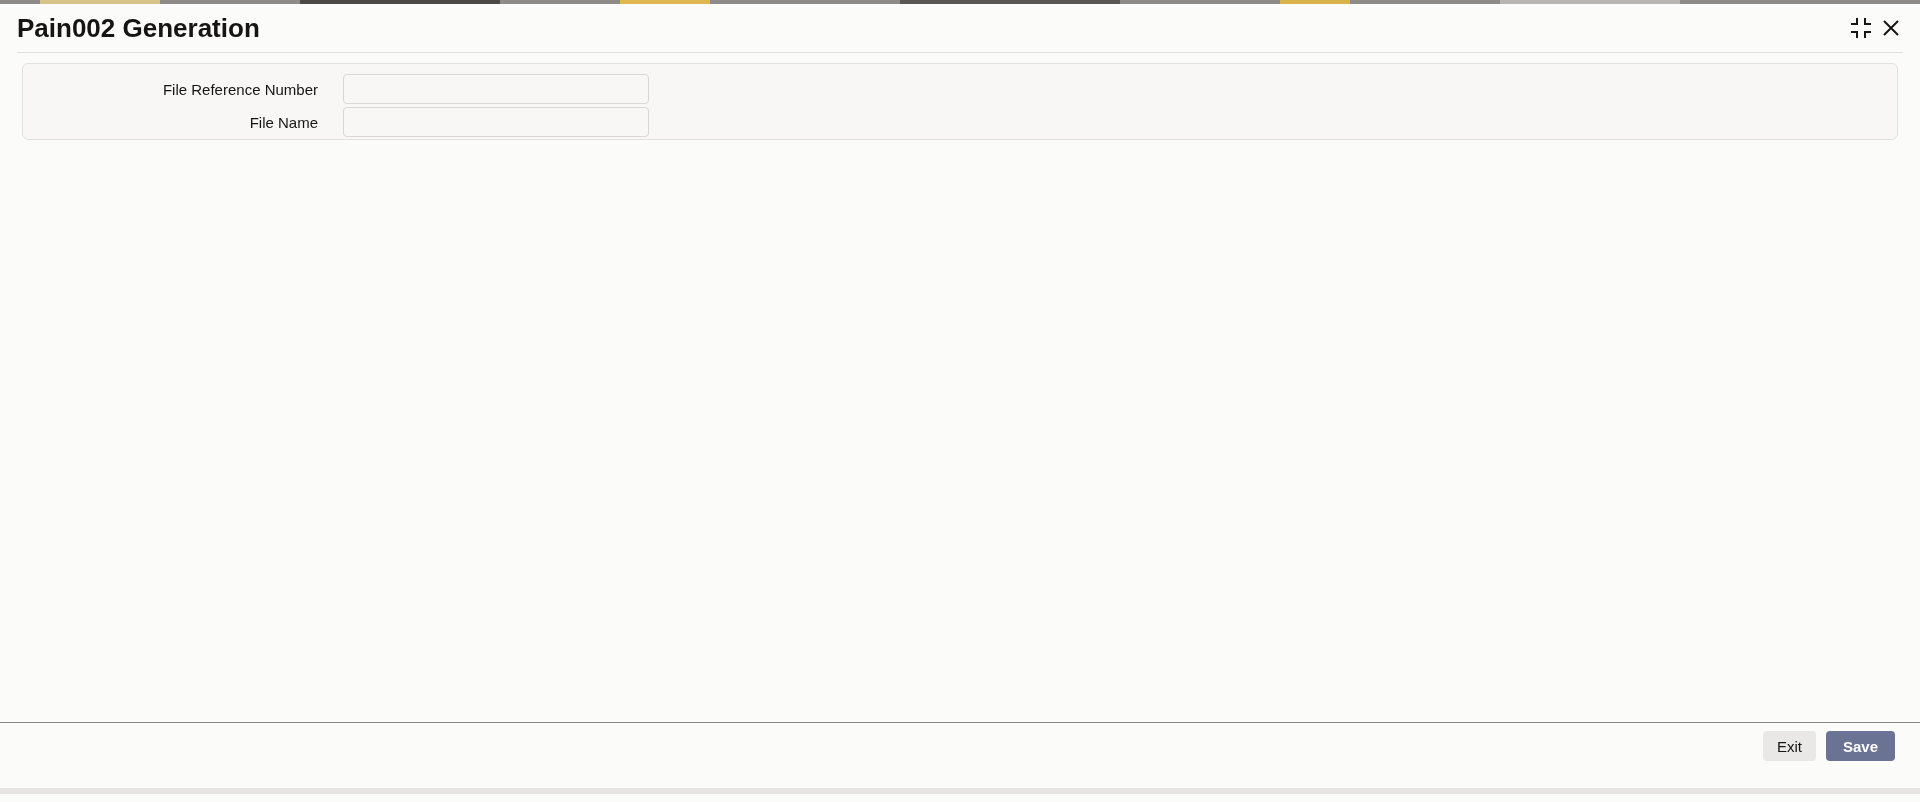 This screenshot has height=802, width=1920. I want to click on exit-button: Exit, so click(1789, 746).